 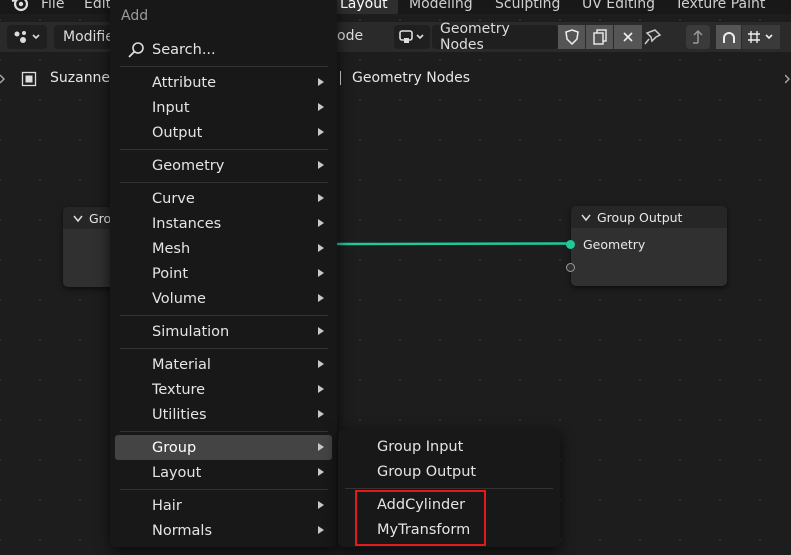 I want to click on menu-item-curve: Curve, so click(x=223, y=198).